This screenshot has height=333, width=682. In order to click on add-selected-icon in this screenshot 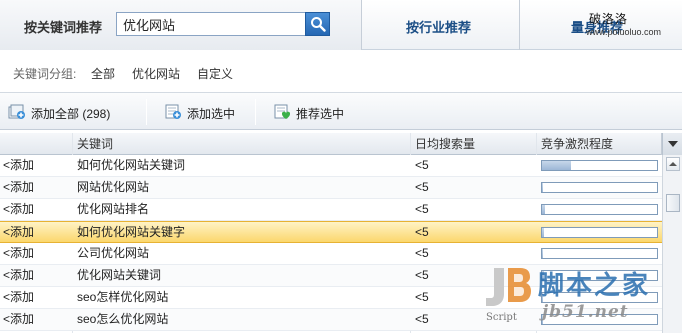, I will do `click(173, 111)`.